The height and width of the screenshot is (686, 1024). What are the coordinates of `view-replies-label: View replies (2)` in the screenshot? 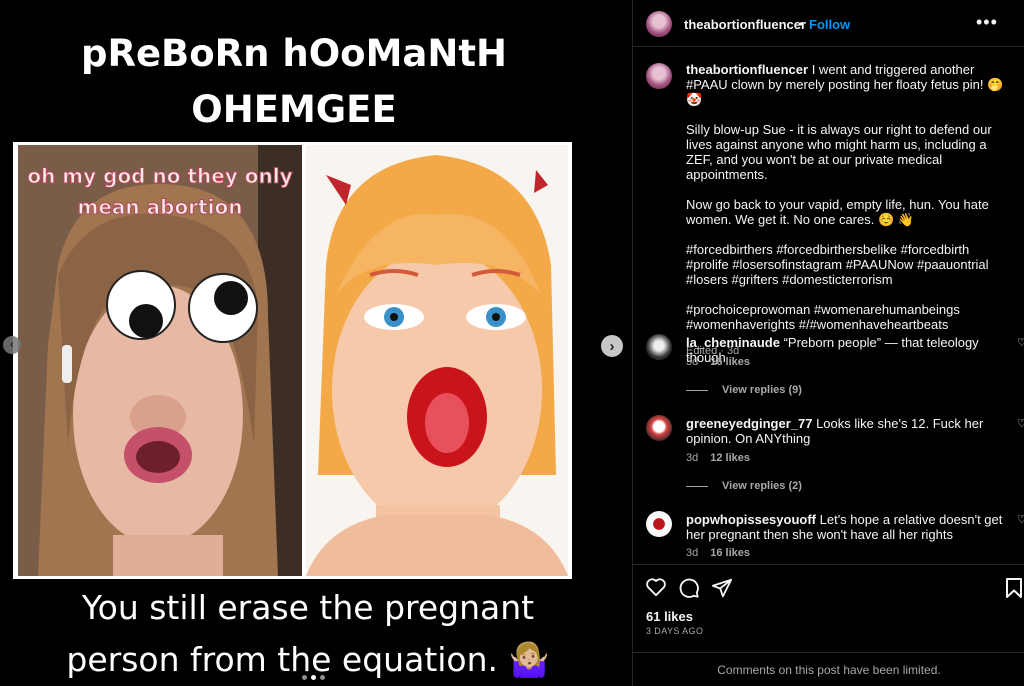 It's located at (762, 486).